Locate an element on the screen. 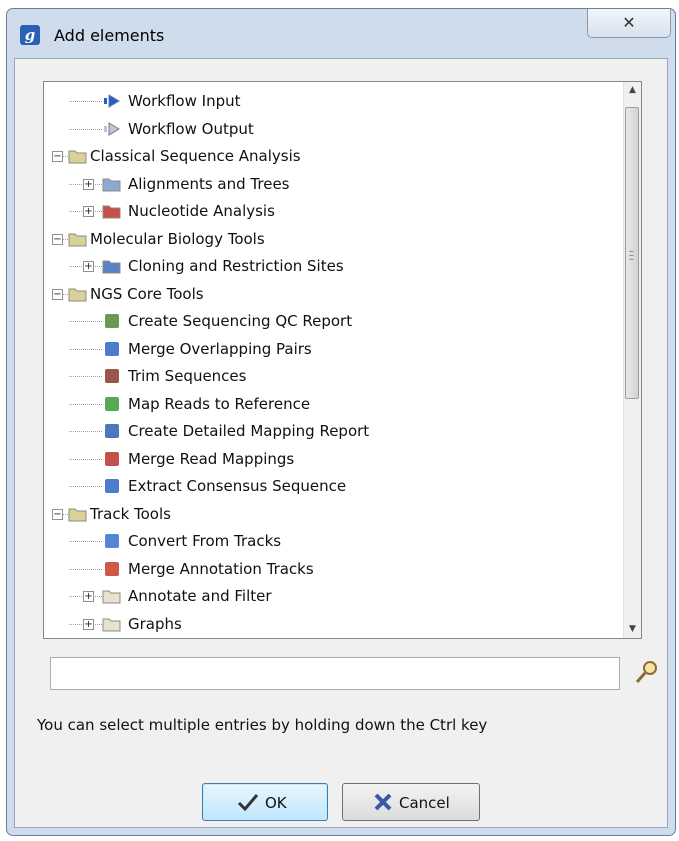 Image resolution: width=679 pixels, height=841 pixels. tree-item-label: NGS Core Tools is located at coordinates (147, 293).